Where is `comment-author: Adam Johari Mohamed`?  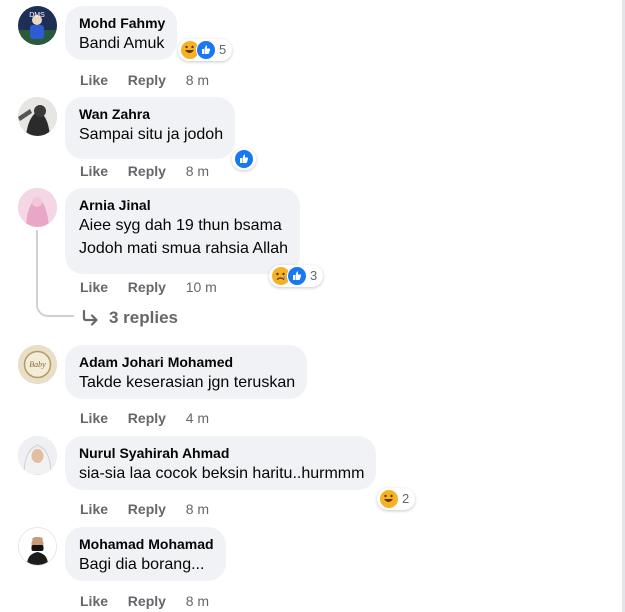
comment-author: Adam Johari Mohamed is located at coordinates (187, 362).